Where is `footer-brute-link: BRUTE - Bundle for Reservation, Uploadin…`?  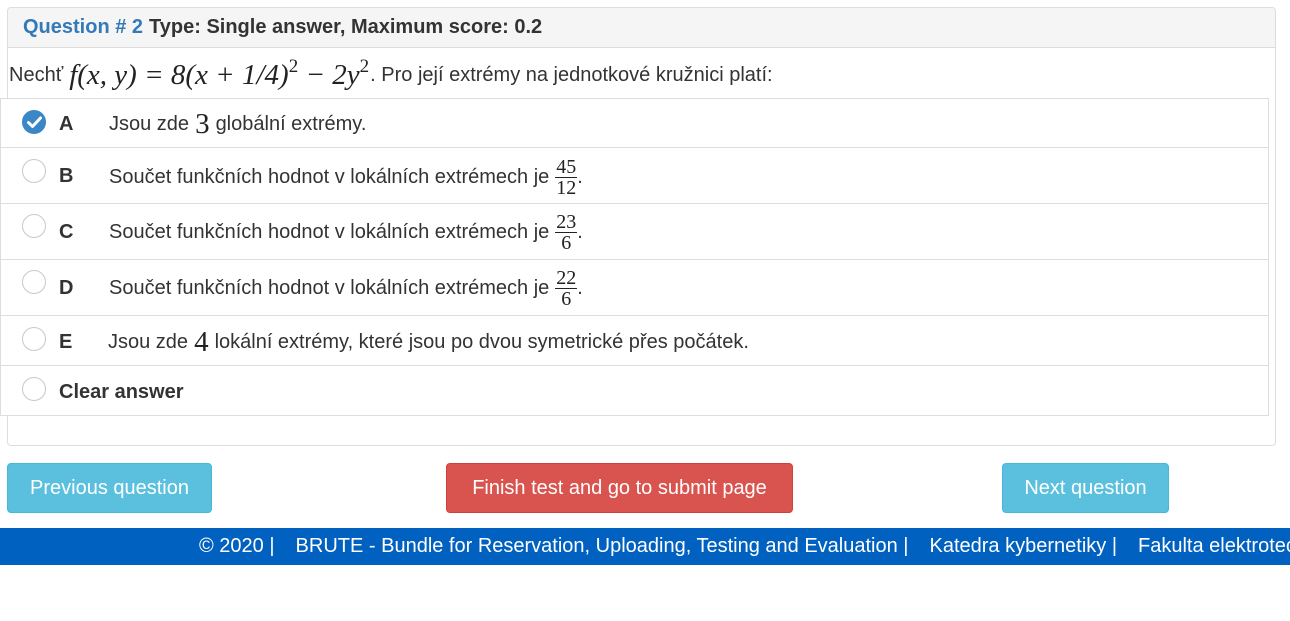 footer-brute-link: BRUTE - Bundle for Reservation, Uploadin… is located at coordinates (602, 546).